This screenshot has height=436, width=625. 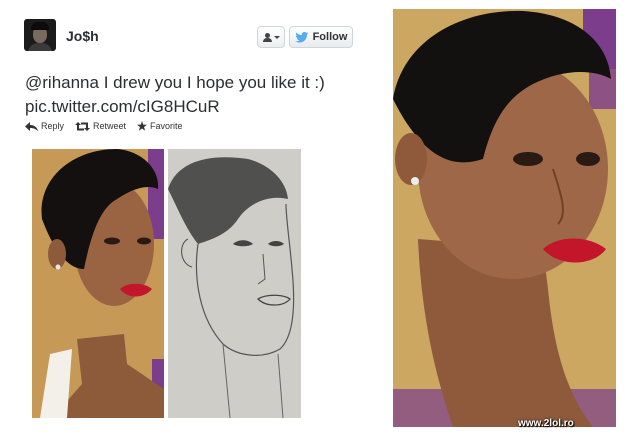 What do you see at coordinates (166, 126) in the screenshot?
I see `favorite-label: Favorite` at bounding box center [166, 126].